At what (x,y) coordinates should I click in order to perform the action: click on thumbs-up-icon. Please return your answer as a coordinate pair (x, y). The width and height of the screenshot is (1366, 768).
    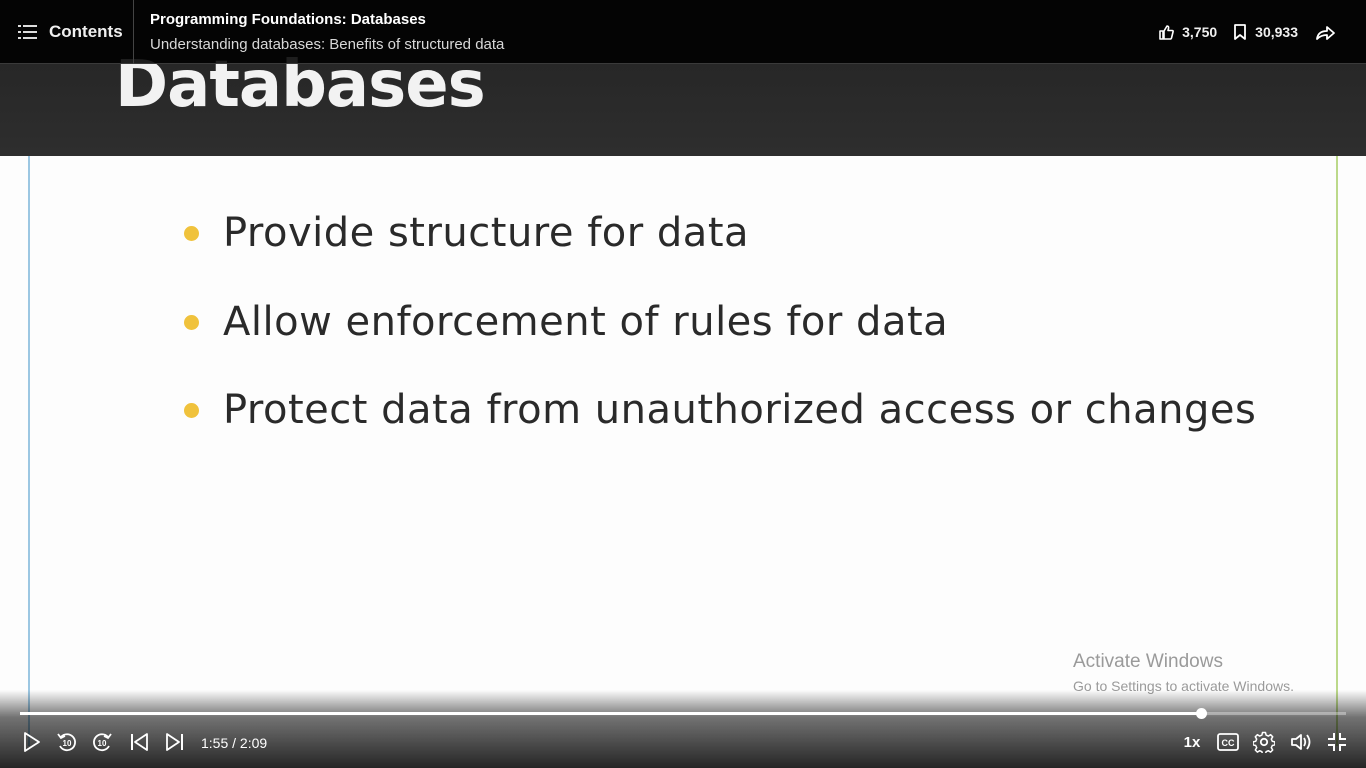
    Looking at the image, I should click on (1167, 32).